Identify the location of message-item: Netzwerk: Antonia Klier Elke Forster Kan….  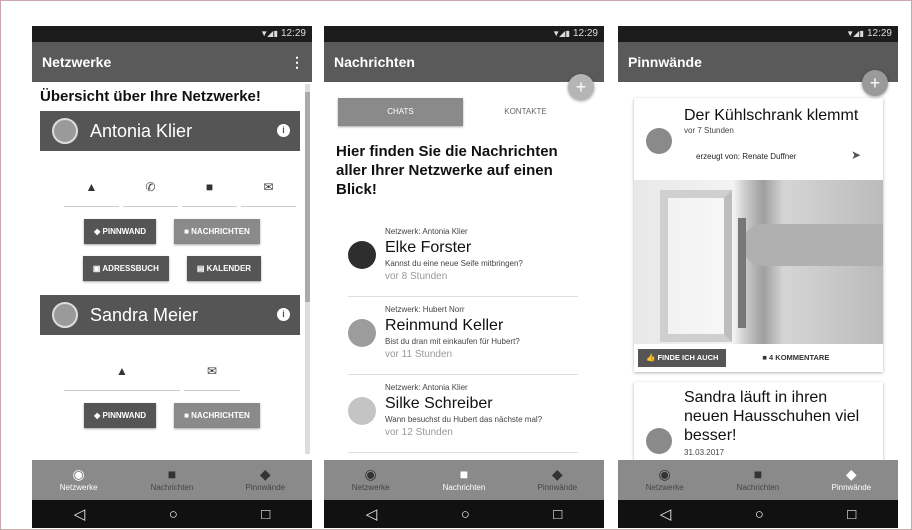
(463, 258).